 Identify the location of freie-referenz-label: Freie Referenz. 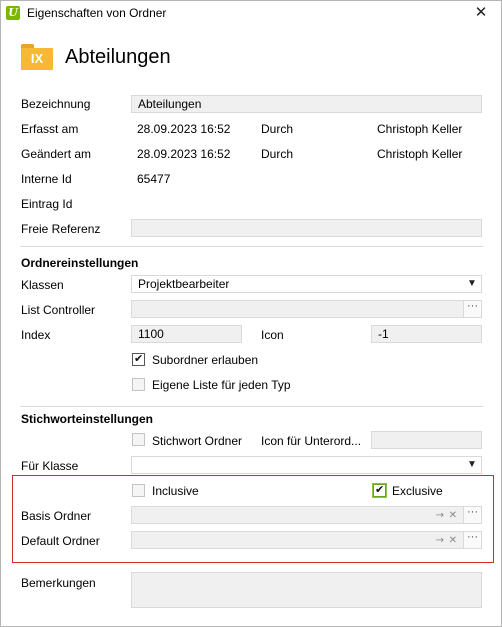
(61, 229).